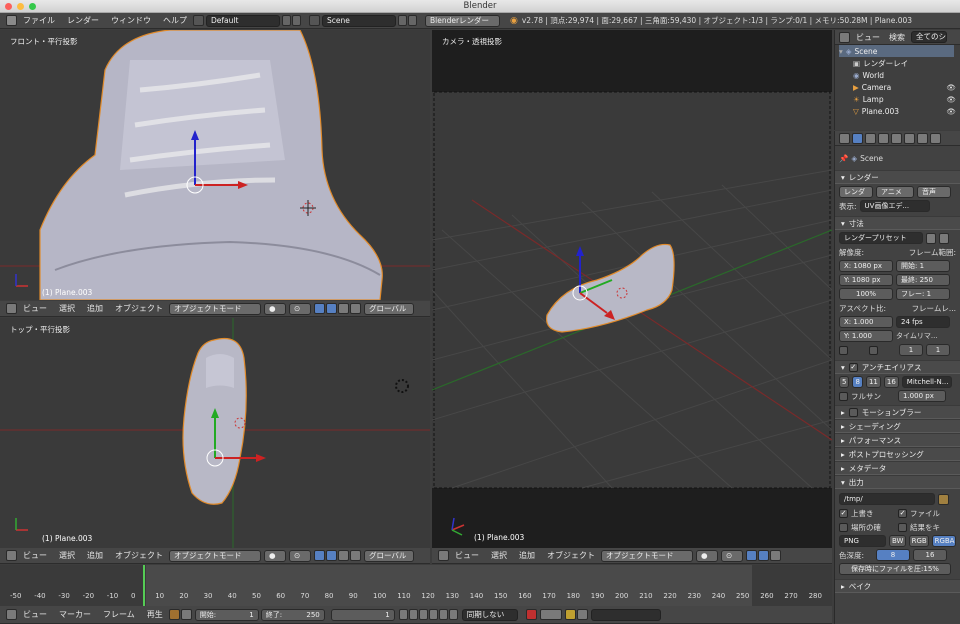 The width and height of the screenshot is (960, 624). Describe the element at coordinates (923, 280) in the screenshot. I see `frame-end-field: 最終: 250` at that location.